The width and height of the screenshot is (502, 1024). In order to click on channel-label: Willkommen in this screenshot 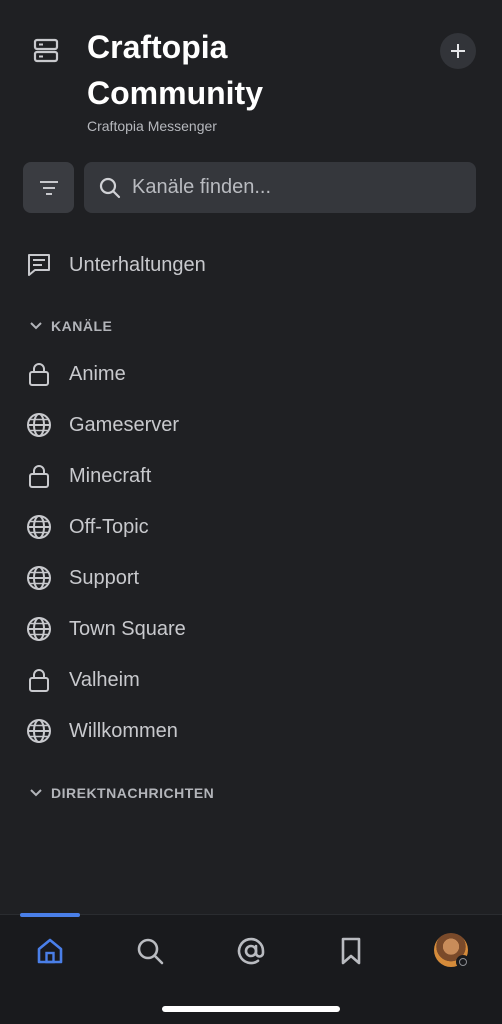, I will do `click(123, 730)`.